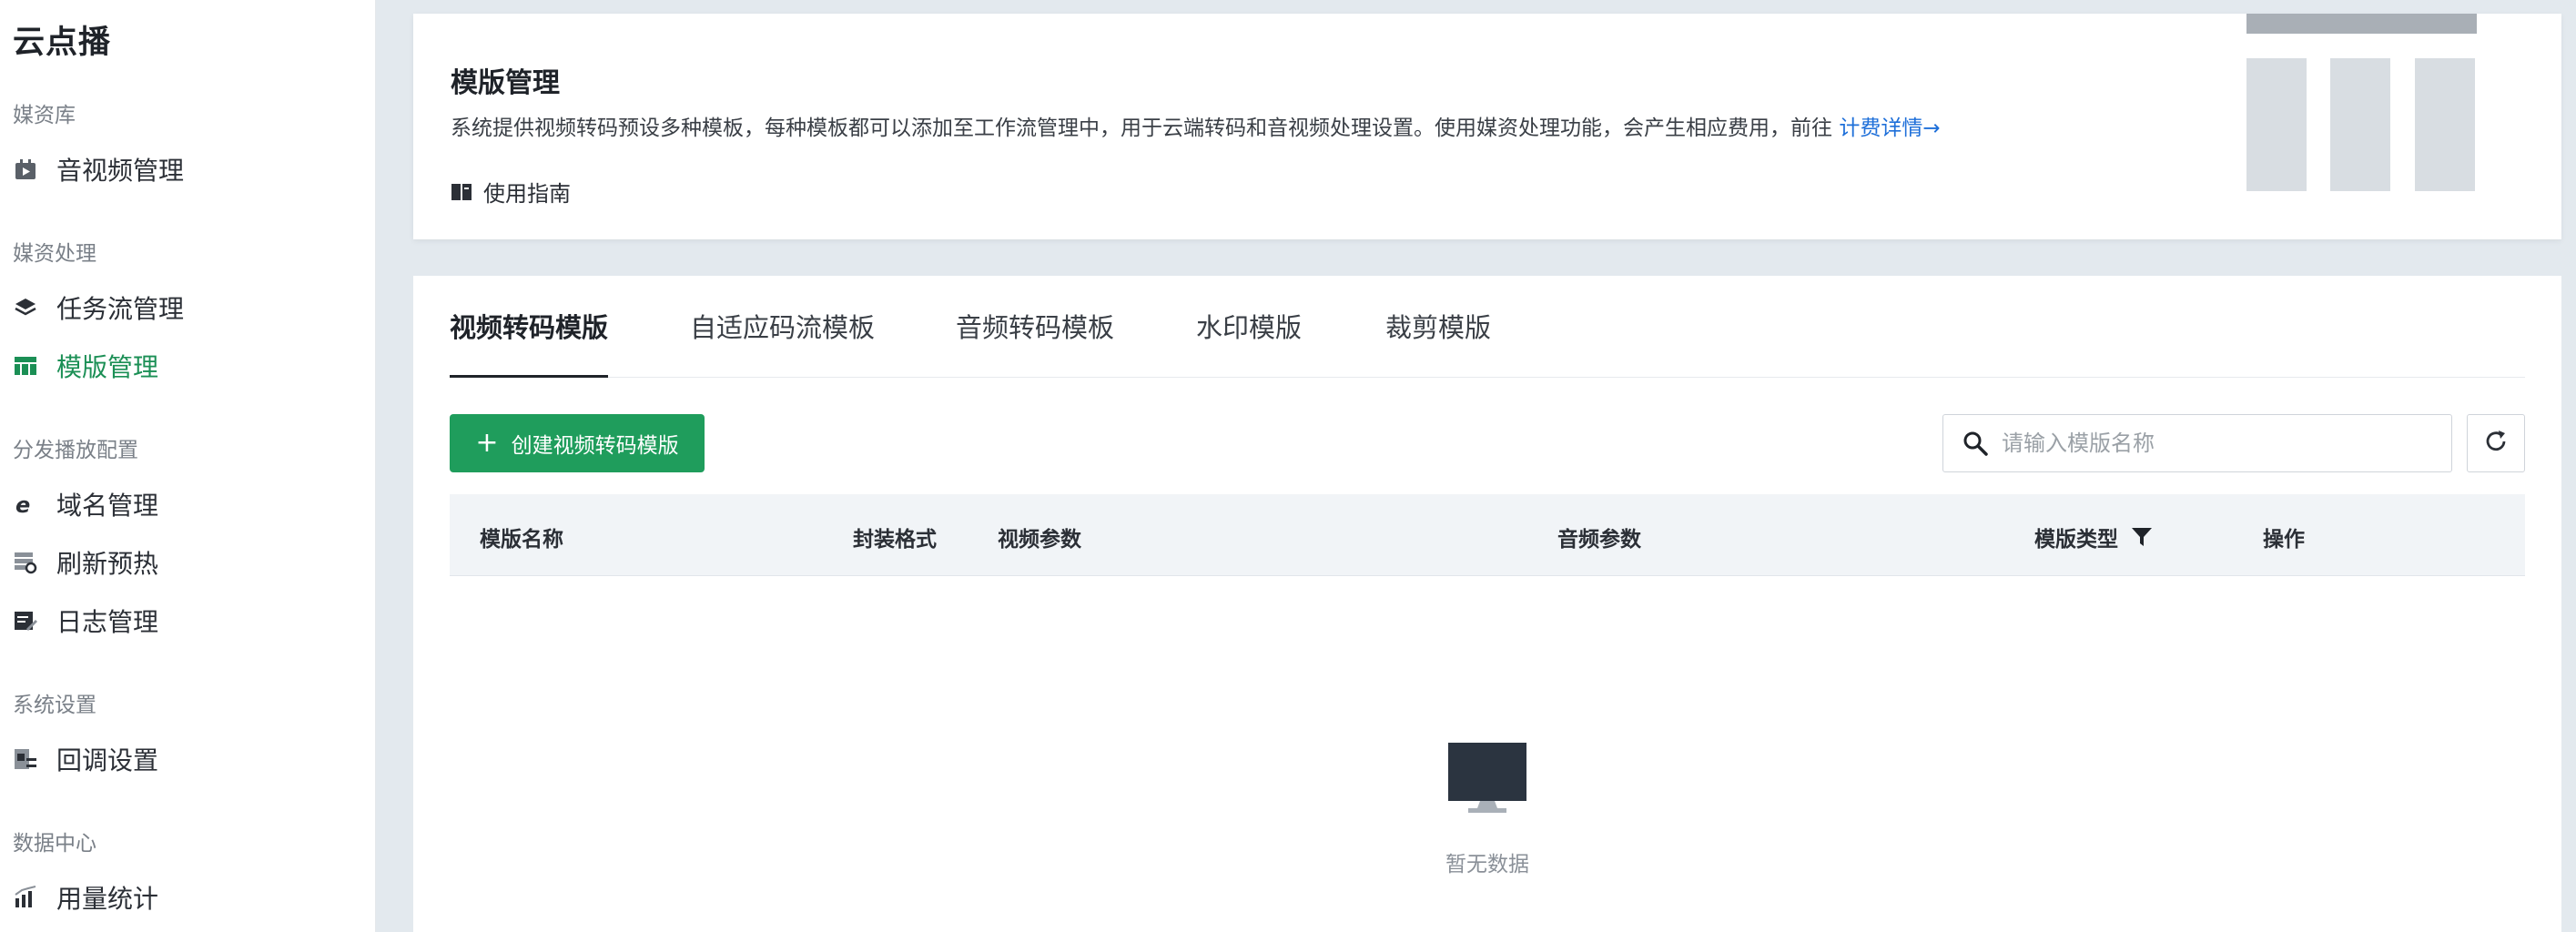 The width and height of the screenshot is (2576, 932). I want to click on sidebar-item-workflow: 任务流管理, so click(98, 307).